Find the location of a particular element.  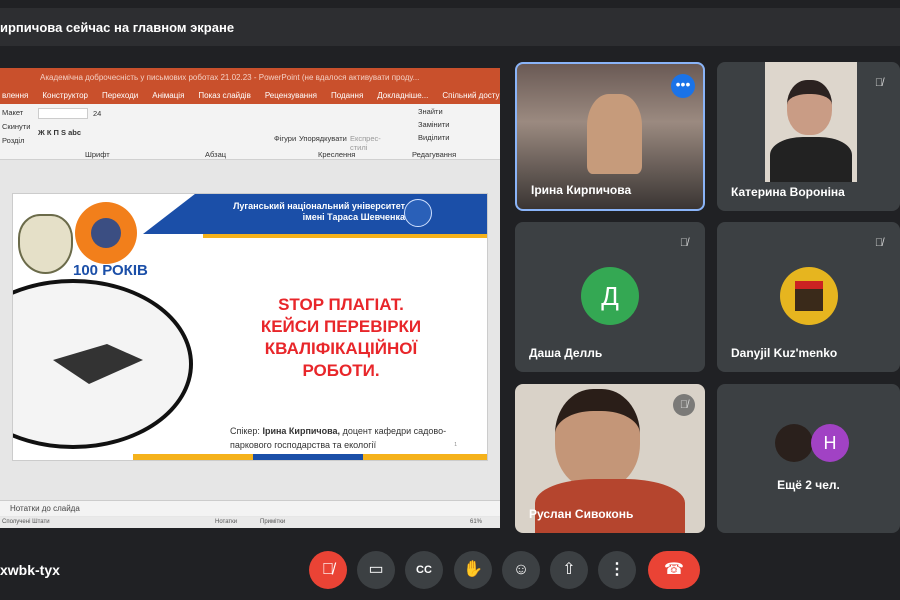

layout-button: Макет is located at coordinates (12, 112).